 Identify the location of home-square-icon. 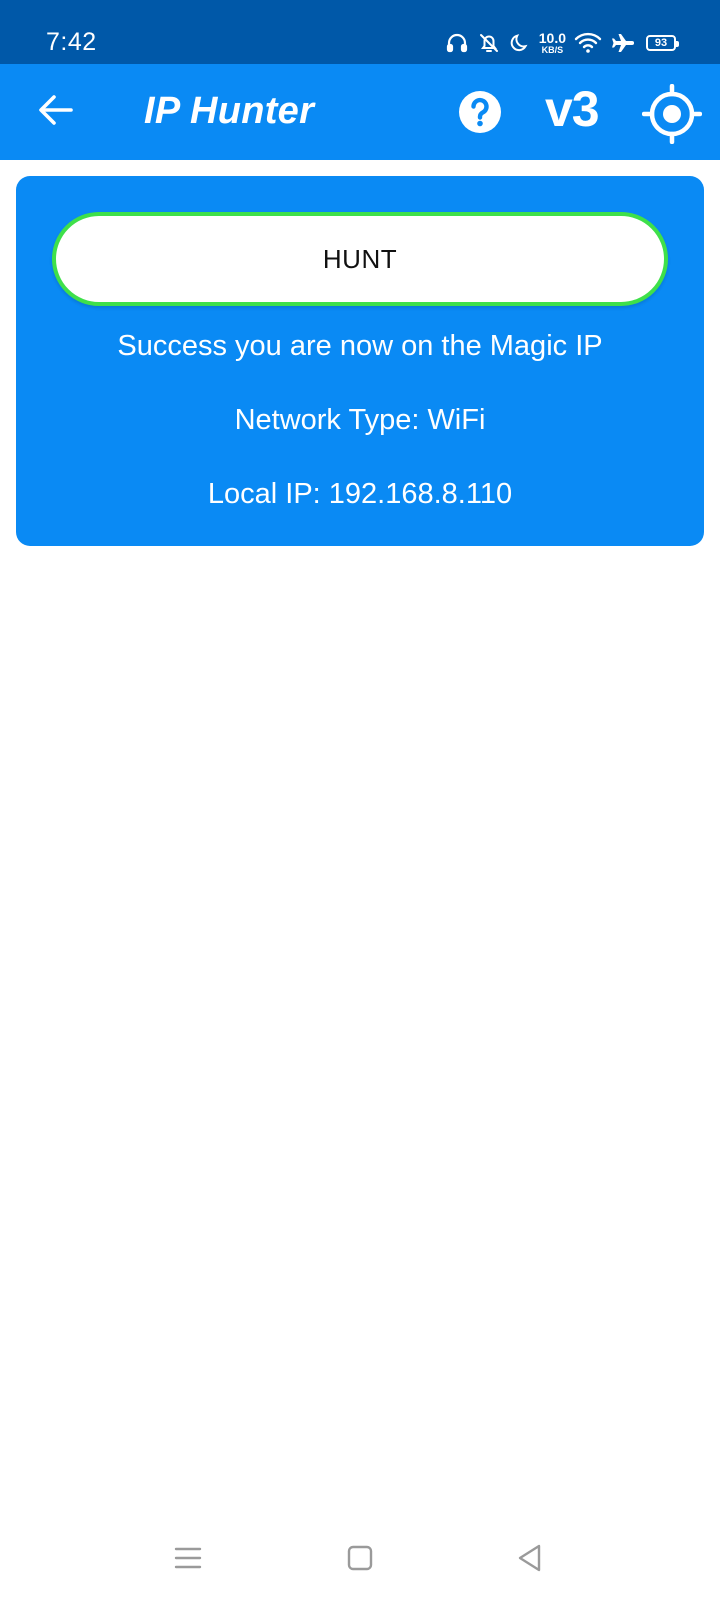
(360, 1560).